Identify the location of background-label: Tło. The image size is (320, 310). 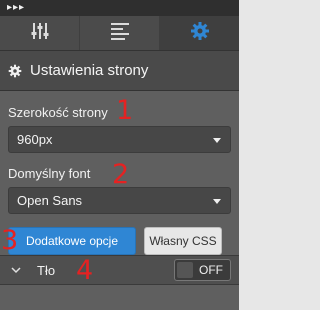
(46, 270).